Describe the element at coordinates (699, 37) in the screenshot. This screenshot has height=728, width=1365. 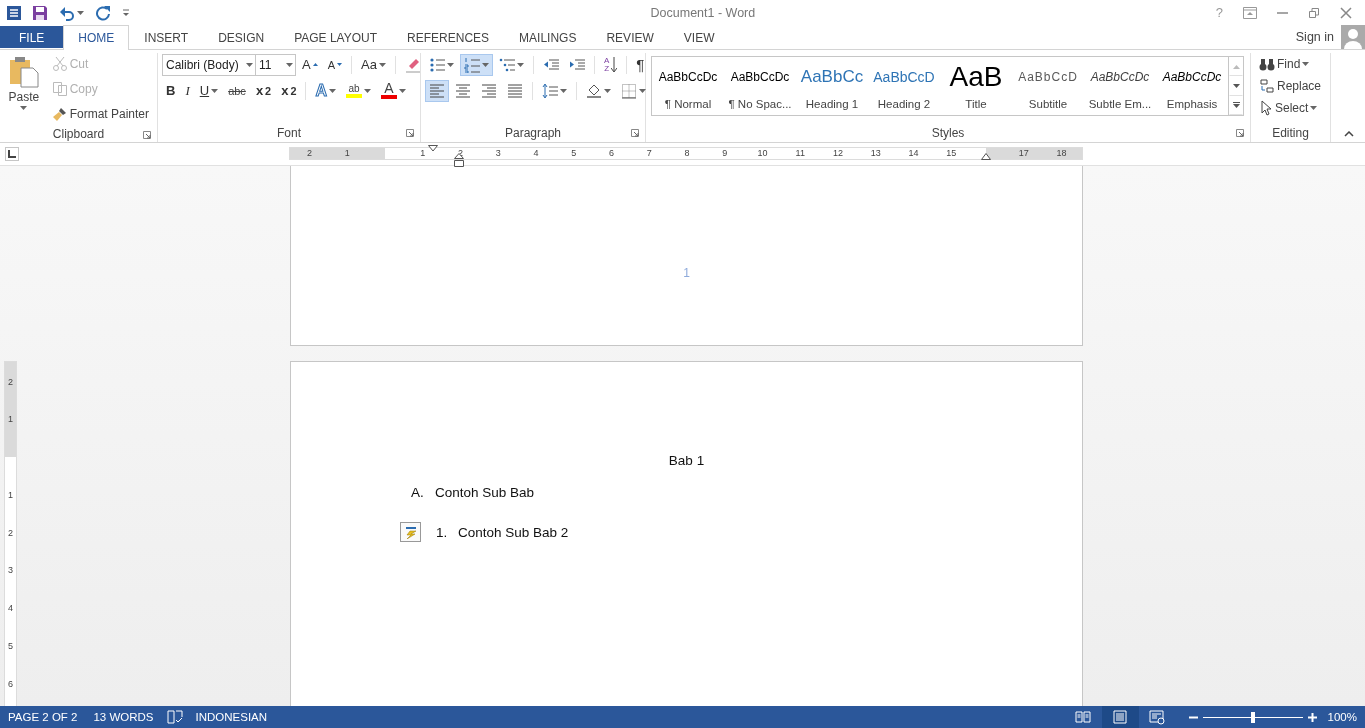
I see `ribbon-tab: VIEW` at that location.